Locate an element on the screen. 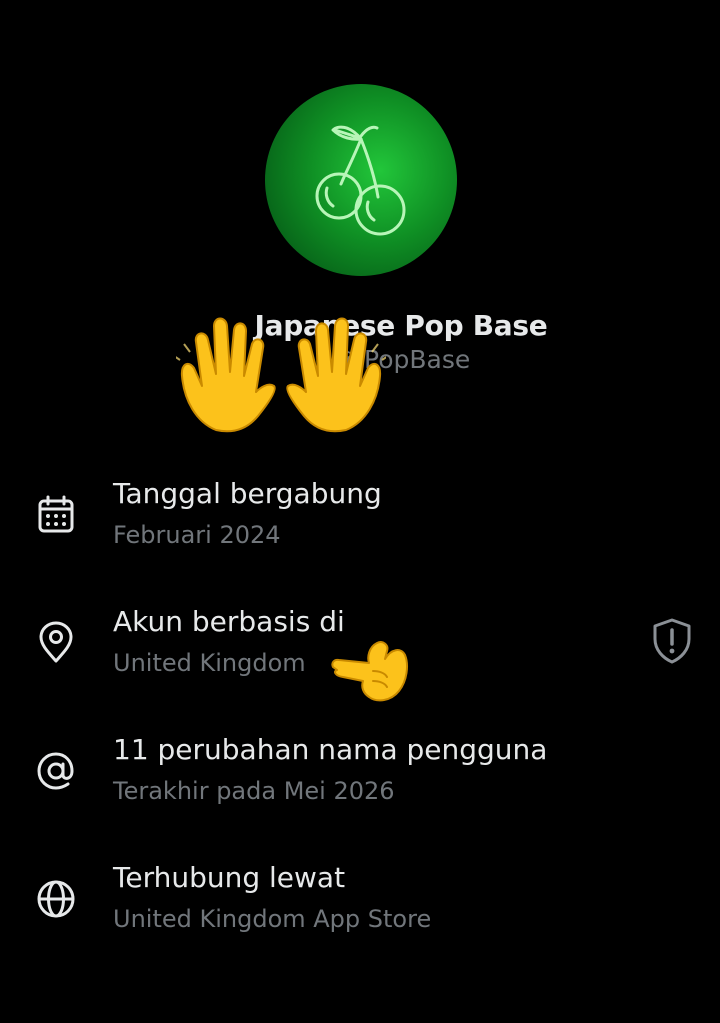  info-row-title: Terhubung lewat is located at coordinates (229, 877).